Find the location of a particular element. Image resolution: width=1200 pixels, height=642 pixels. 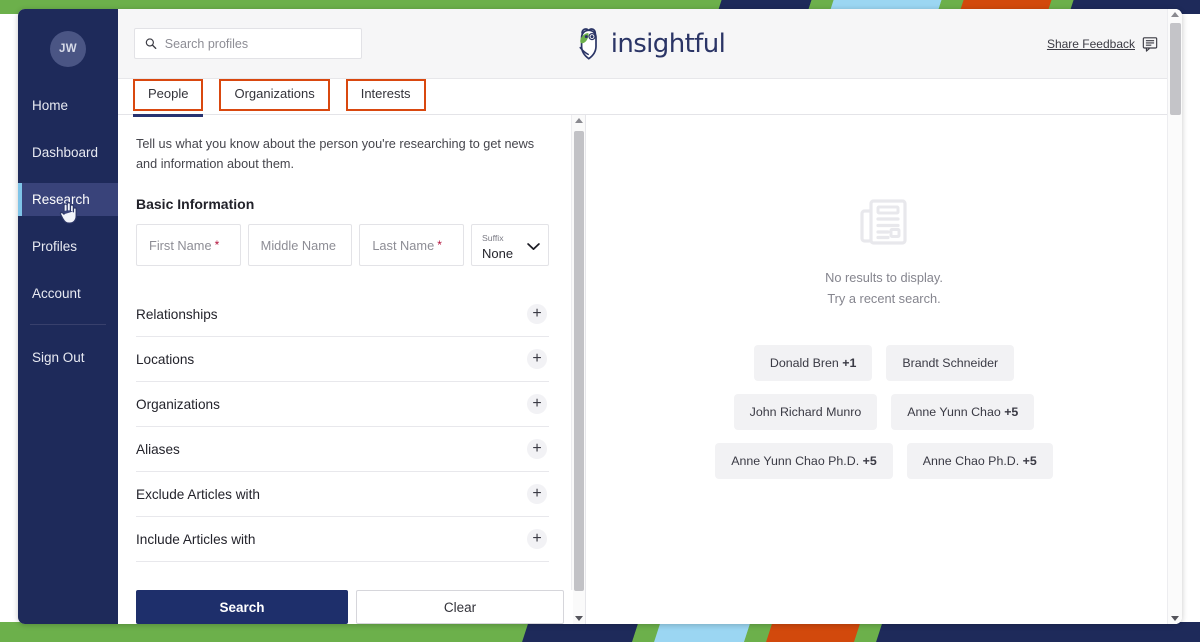

sidebar-item-label: Sign Out is located at coordinates (58, 357).